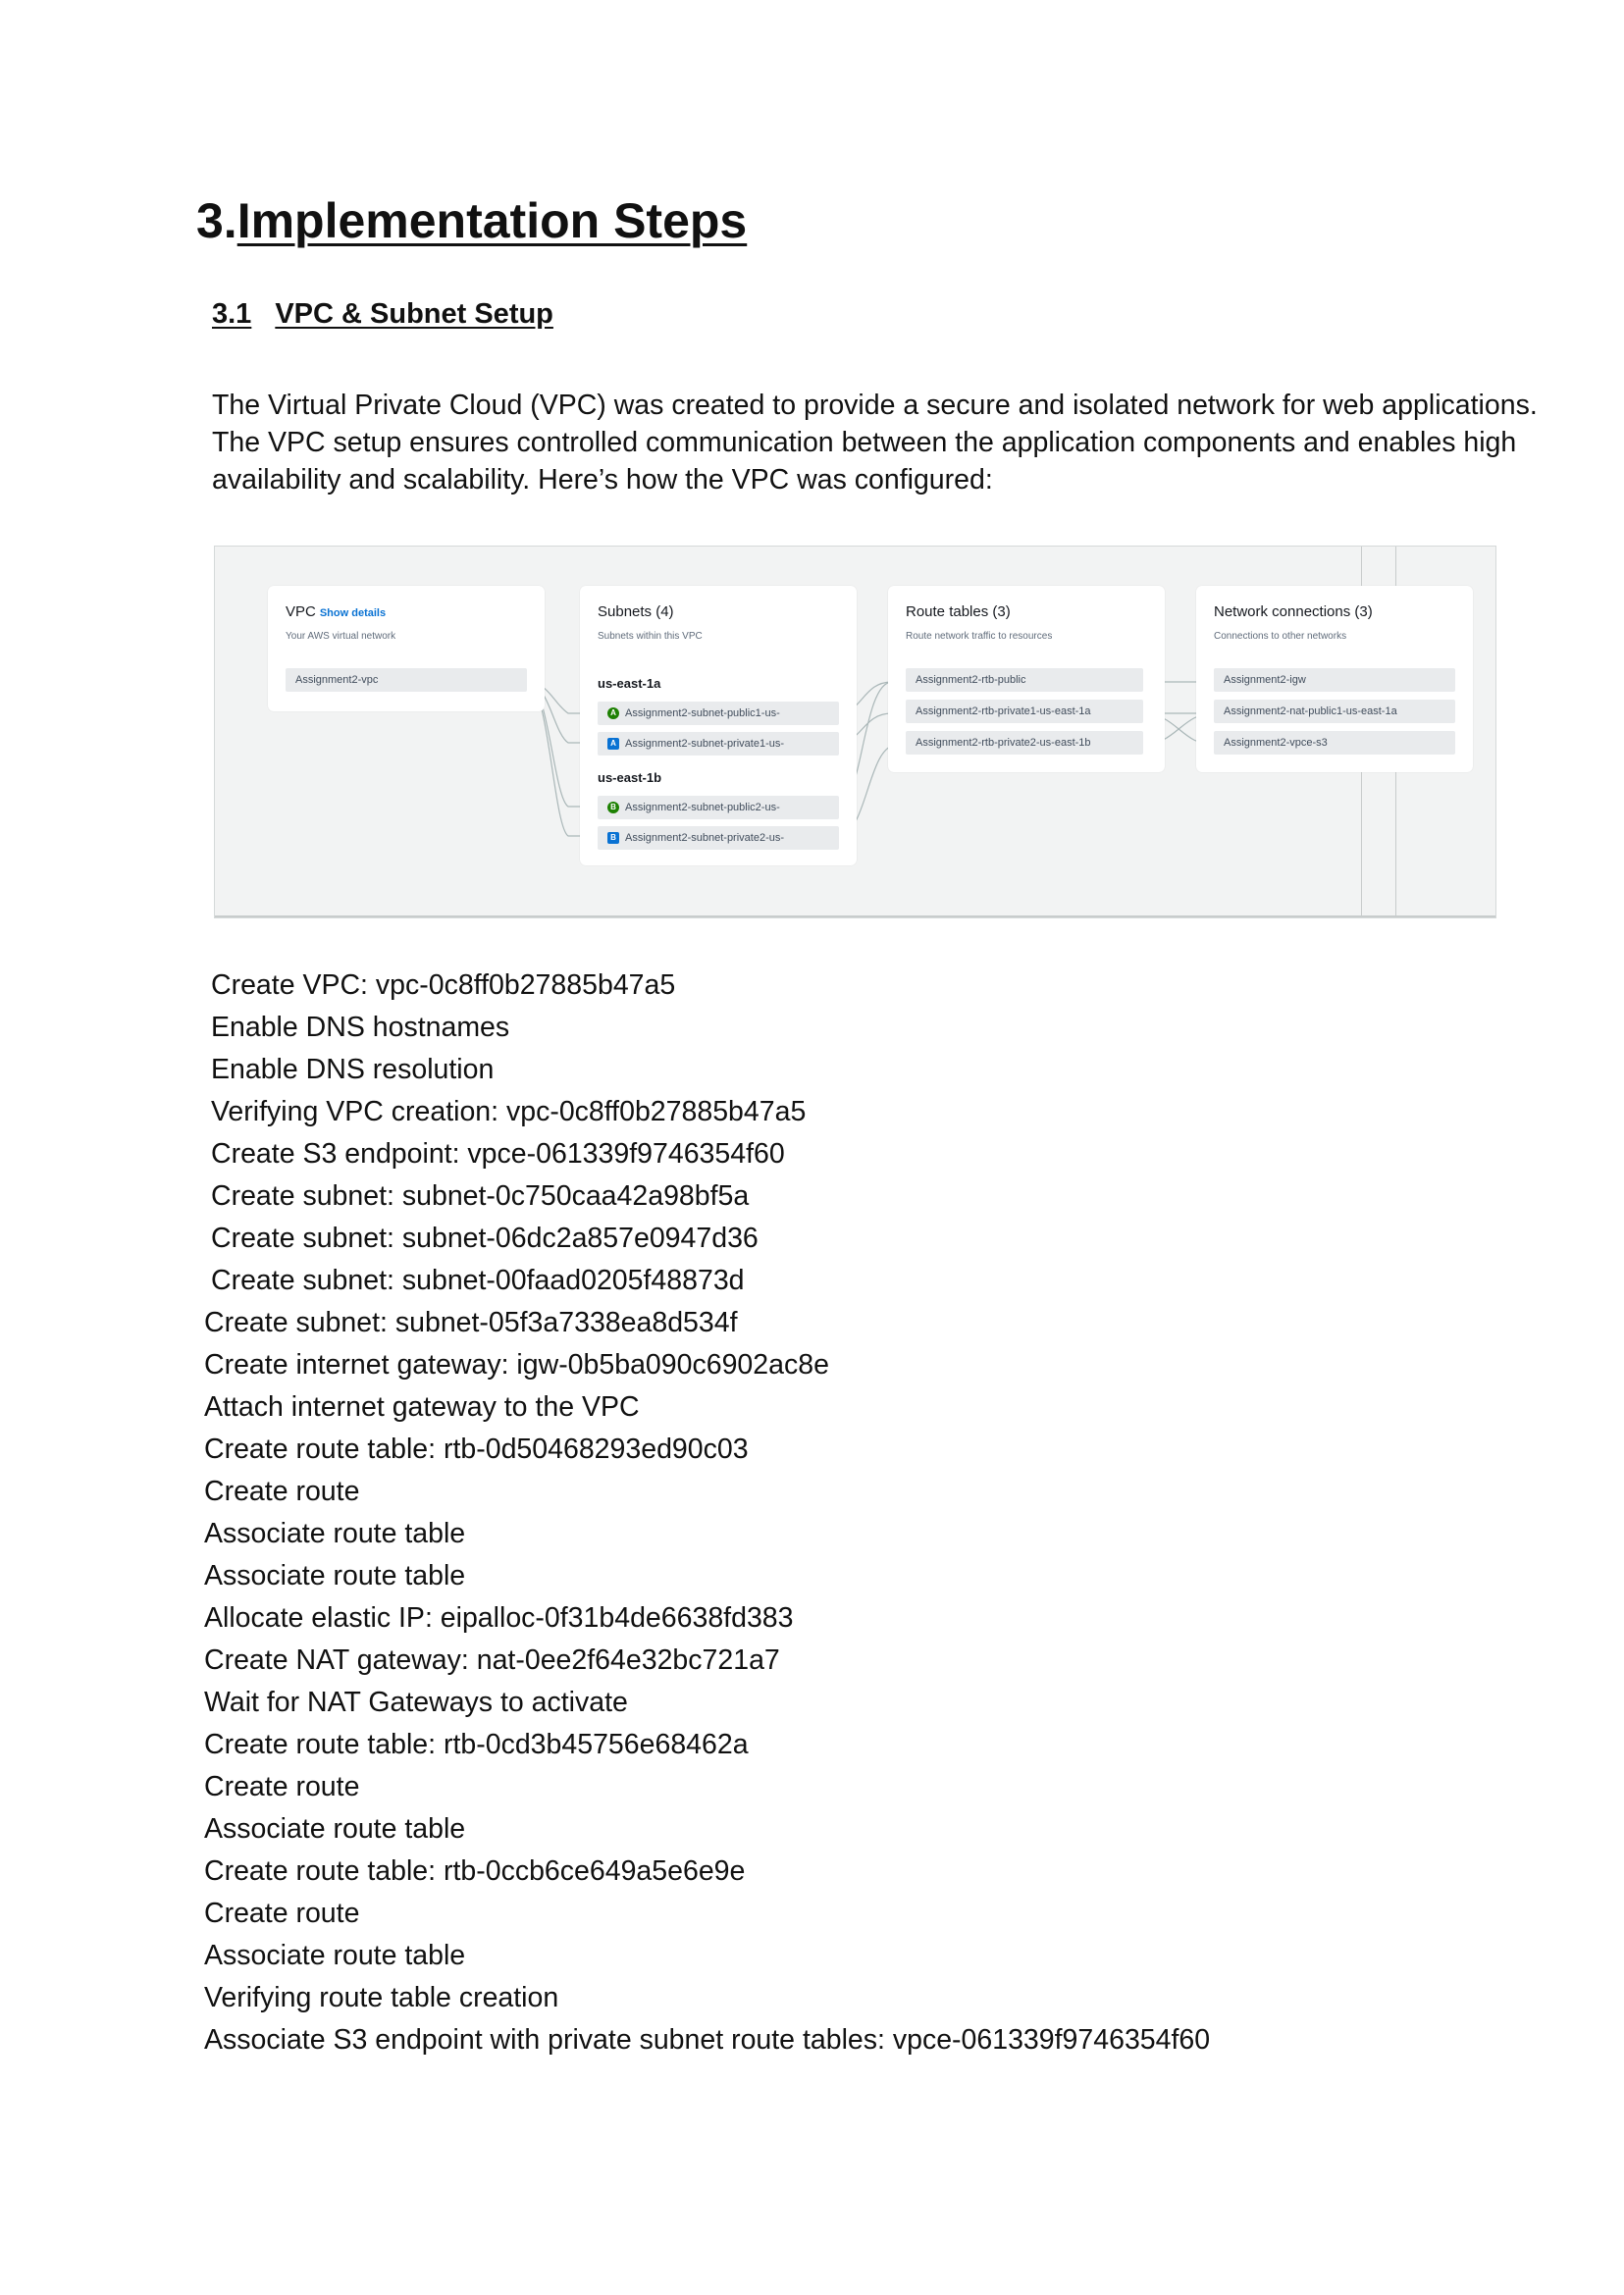 This screenshot has width=1624, height=2295. I want to click on az-label: us-east-1b, so click(630, 778).